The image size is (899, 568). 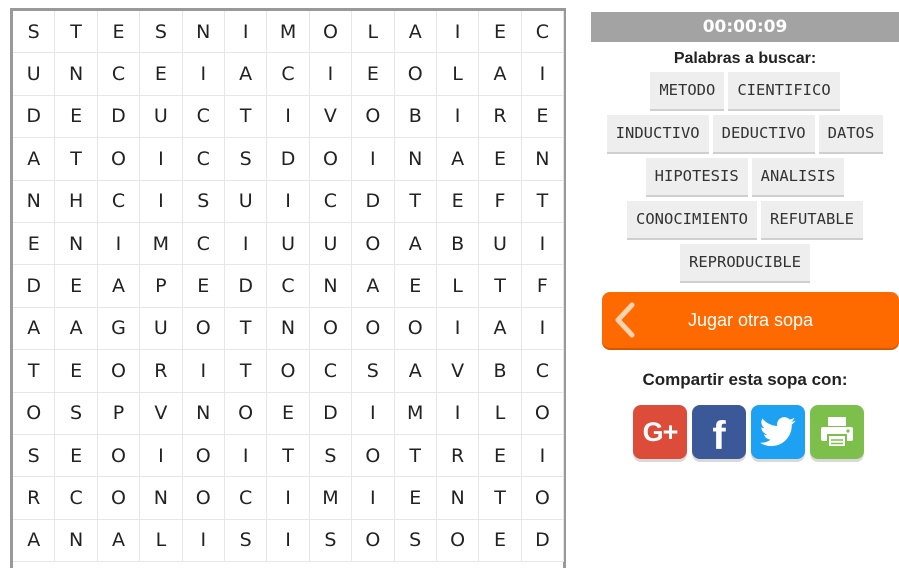 I want to click on print-button, so click(x=837, y=432).